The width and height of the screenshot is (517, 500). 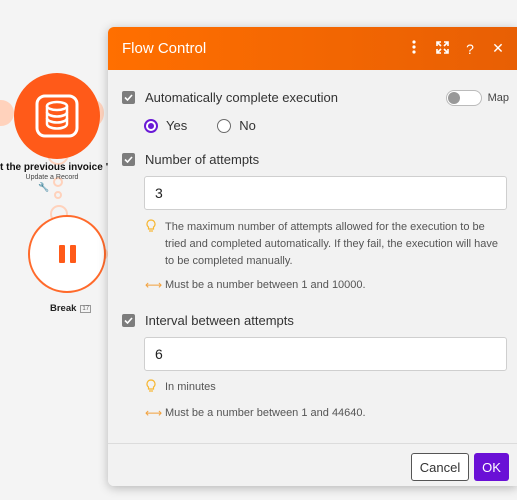 What do you see at coordinates (58, 195) in the screenshot?
I see `connector-dot` at bounding box center [58, 195].